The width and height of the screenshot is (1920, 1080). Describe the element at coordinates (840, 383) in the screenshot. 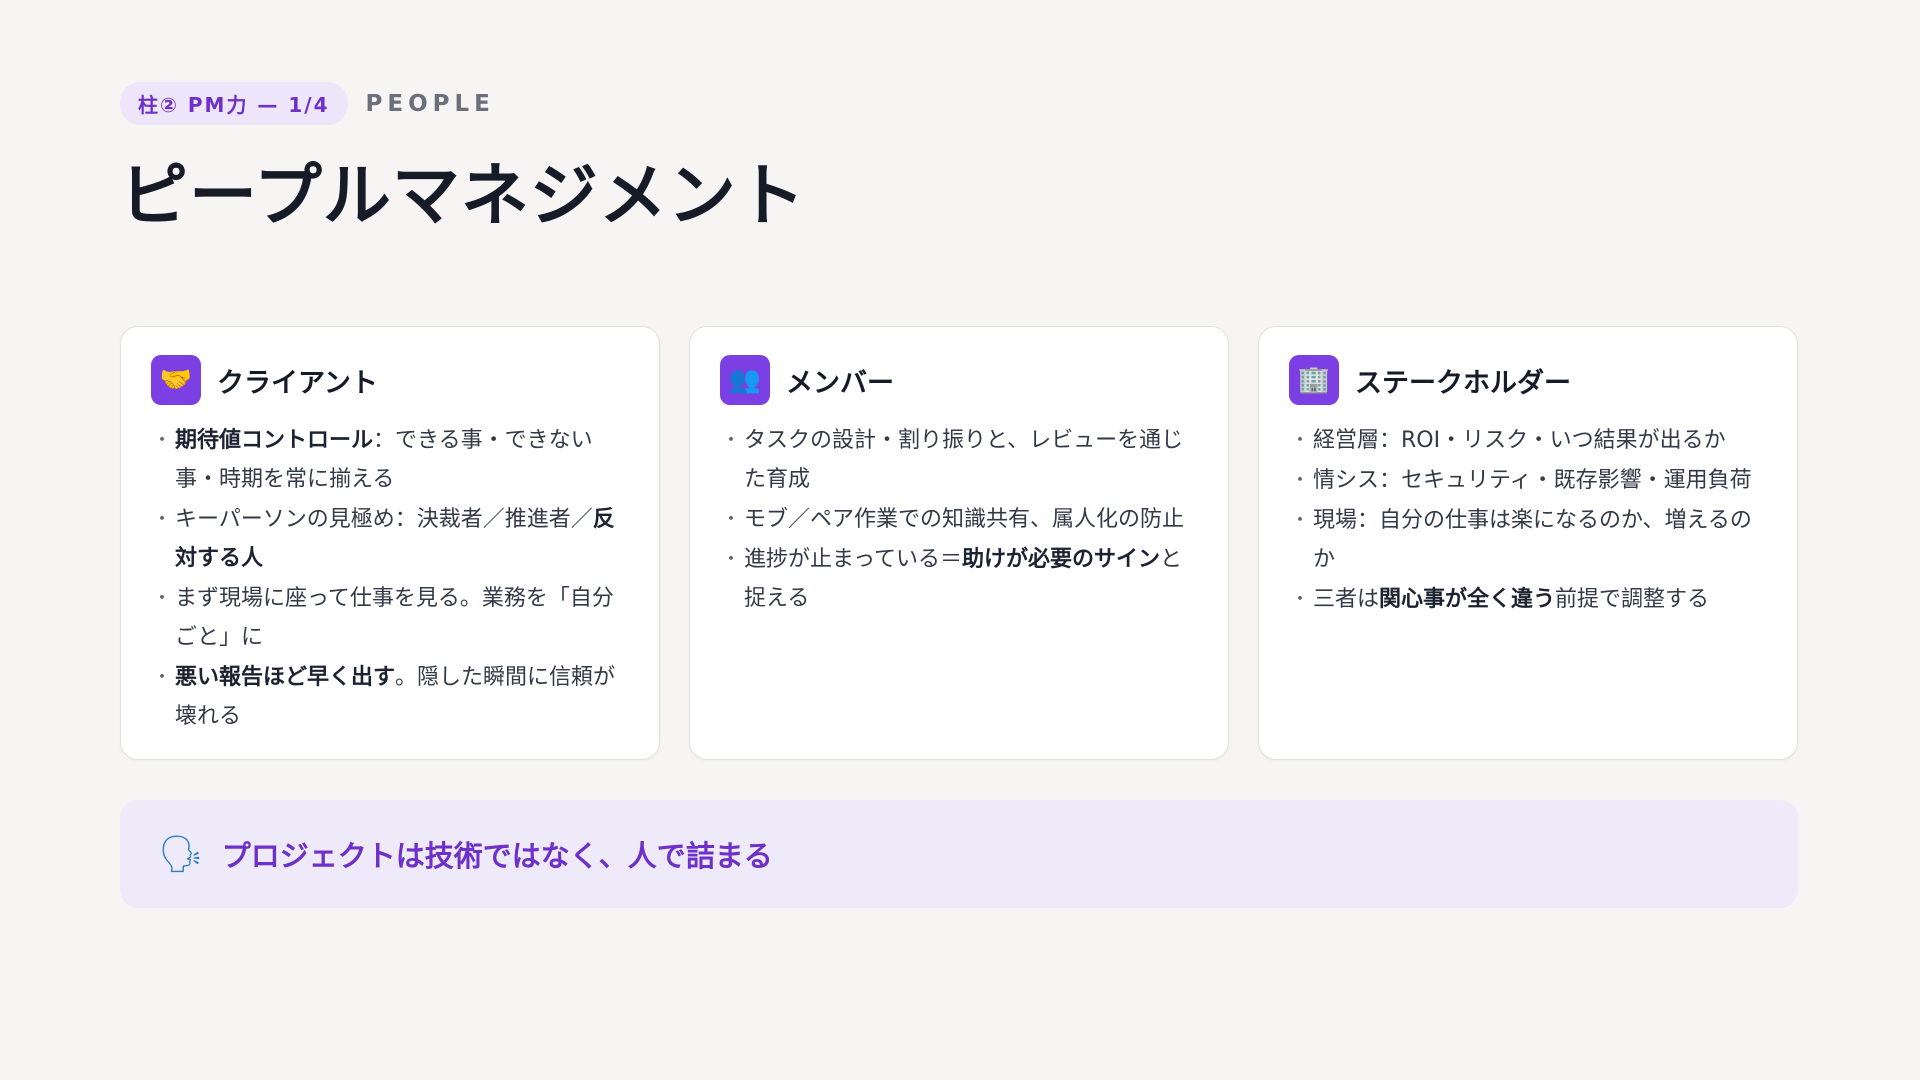

I see `card-title: メンバー` at that location.